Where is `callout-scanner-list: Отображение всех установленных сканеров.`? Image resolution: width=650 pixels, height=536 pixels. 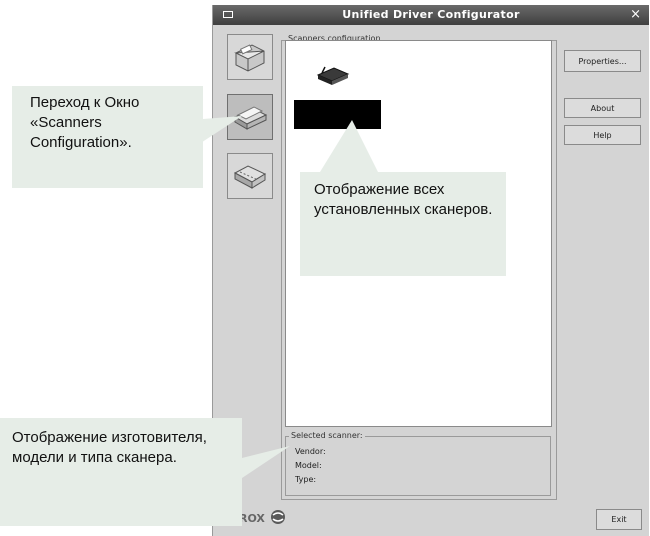
callout-scanner-list: Отображение всех установленных сканеров. is located at coordinates (403, 224).